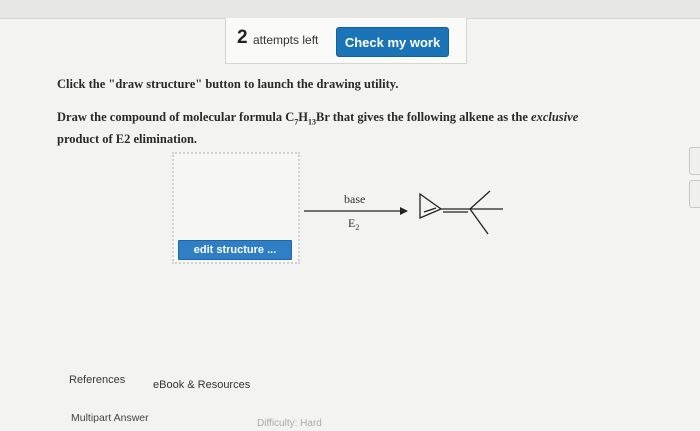 The width and height of the screenshot is (700, 431). Describe the element at coordinates (350, 9) in the screenshot. I see `top-bar` at that location.